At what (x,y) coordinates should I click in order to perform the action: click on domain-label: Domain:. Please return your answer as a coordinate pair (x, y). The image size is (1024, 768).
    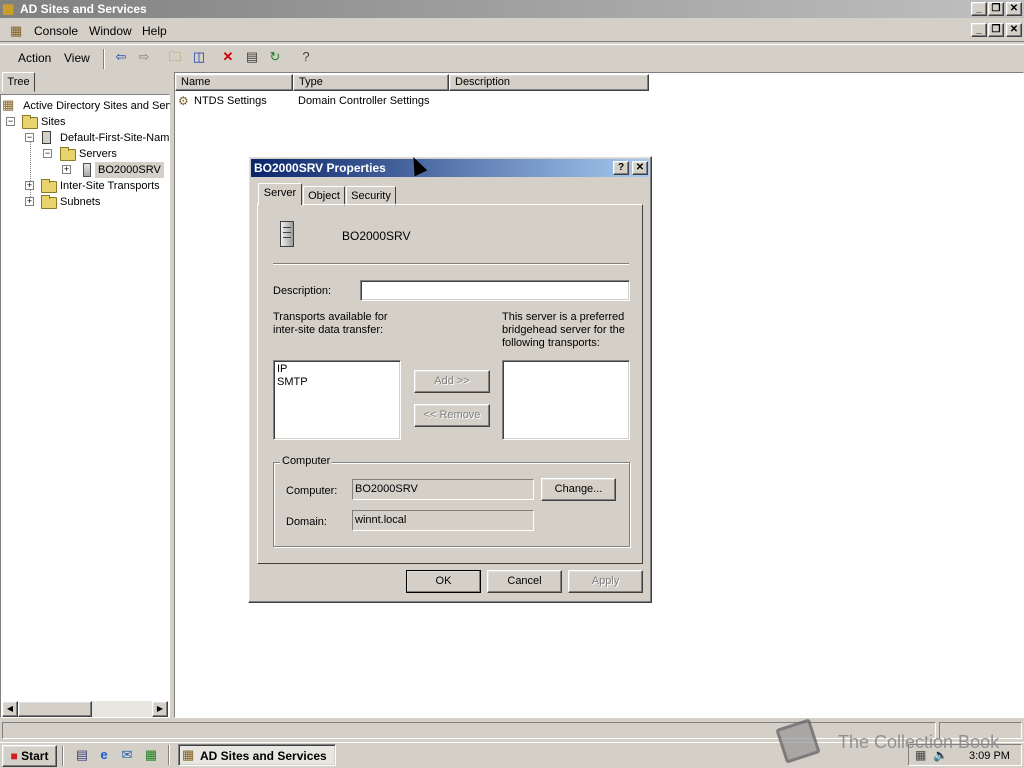
    Looking at the image, I should click on (306, 522).